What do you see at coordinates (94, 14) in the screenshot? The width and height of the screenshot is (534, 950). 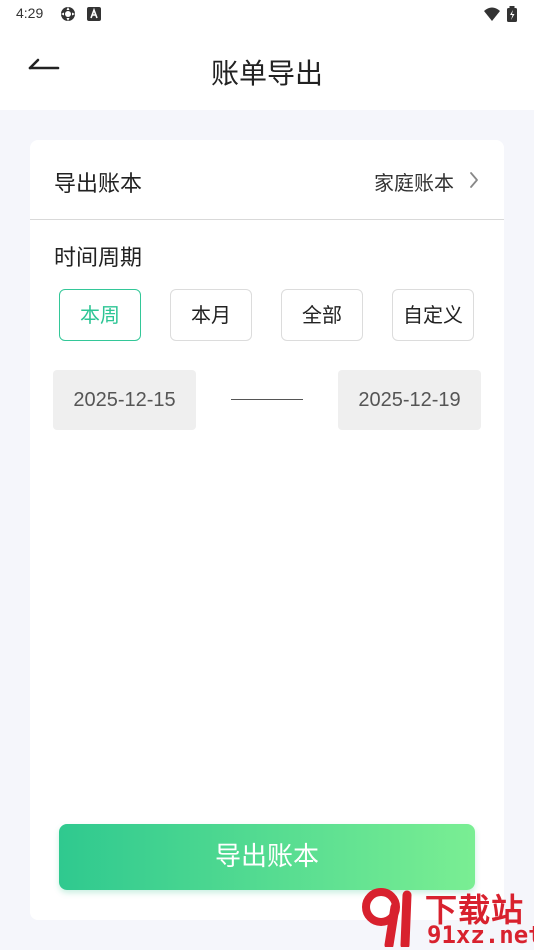 I see `a-box-icon` at bounding box center [94, 14].